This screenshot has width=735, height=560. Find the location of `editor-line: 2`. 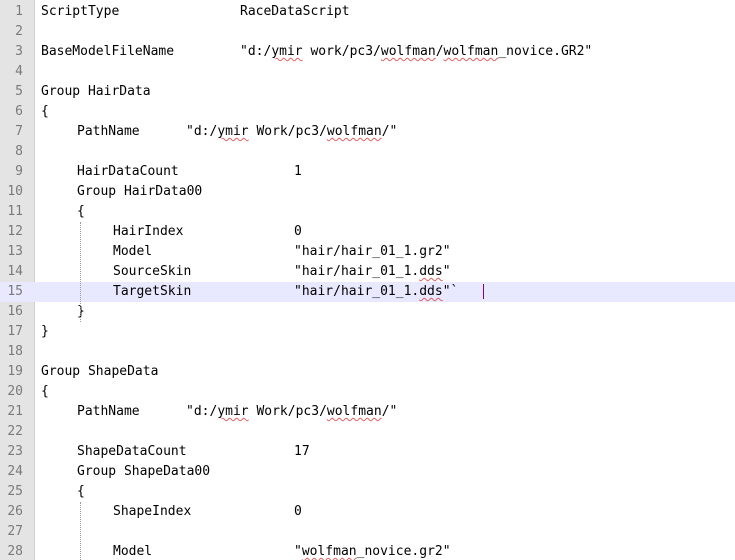

editor-line: 2 is located at coordinates (367, 32).